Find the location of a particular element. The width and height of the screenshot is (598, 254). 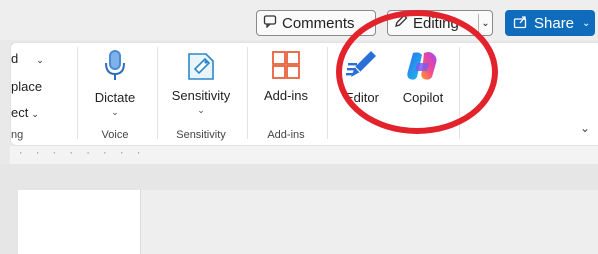

share-button: Share ⌄ is located at coordinates (550, 23).